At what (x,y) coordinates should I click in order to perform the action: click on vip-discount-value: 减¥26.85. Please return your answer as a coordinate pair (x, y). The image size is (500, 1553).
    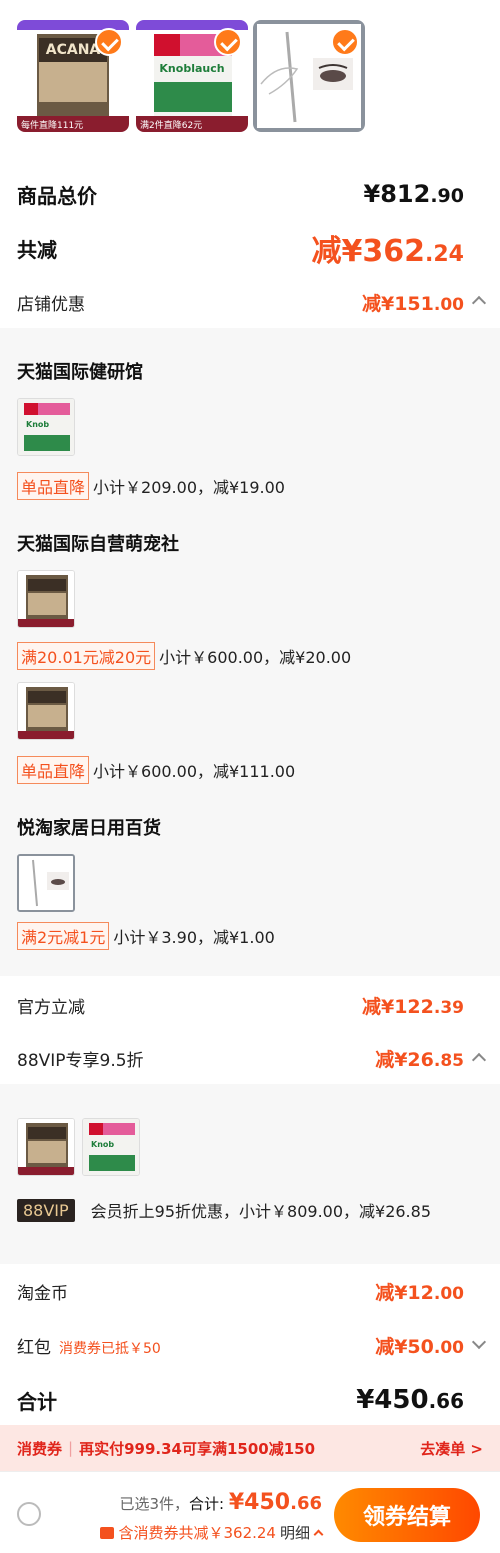
    Looking at the image, I should click on (419, 1059).